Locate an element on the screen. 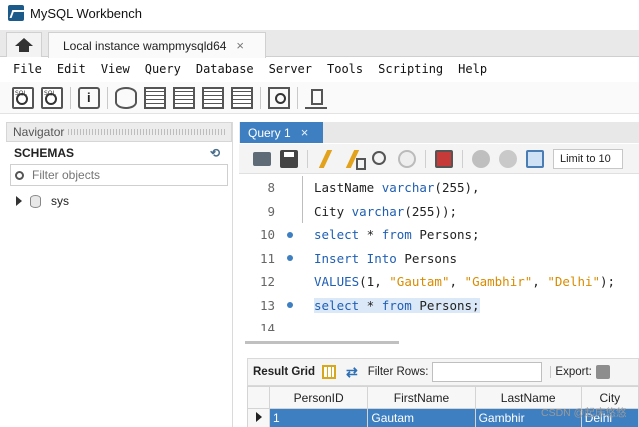 This screenshot has height=427, width=639. code-token: (255), is located at coordinates (457, 188).